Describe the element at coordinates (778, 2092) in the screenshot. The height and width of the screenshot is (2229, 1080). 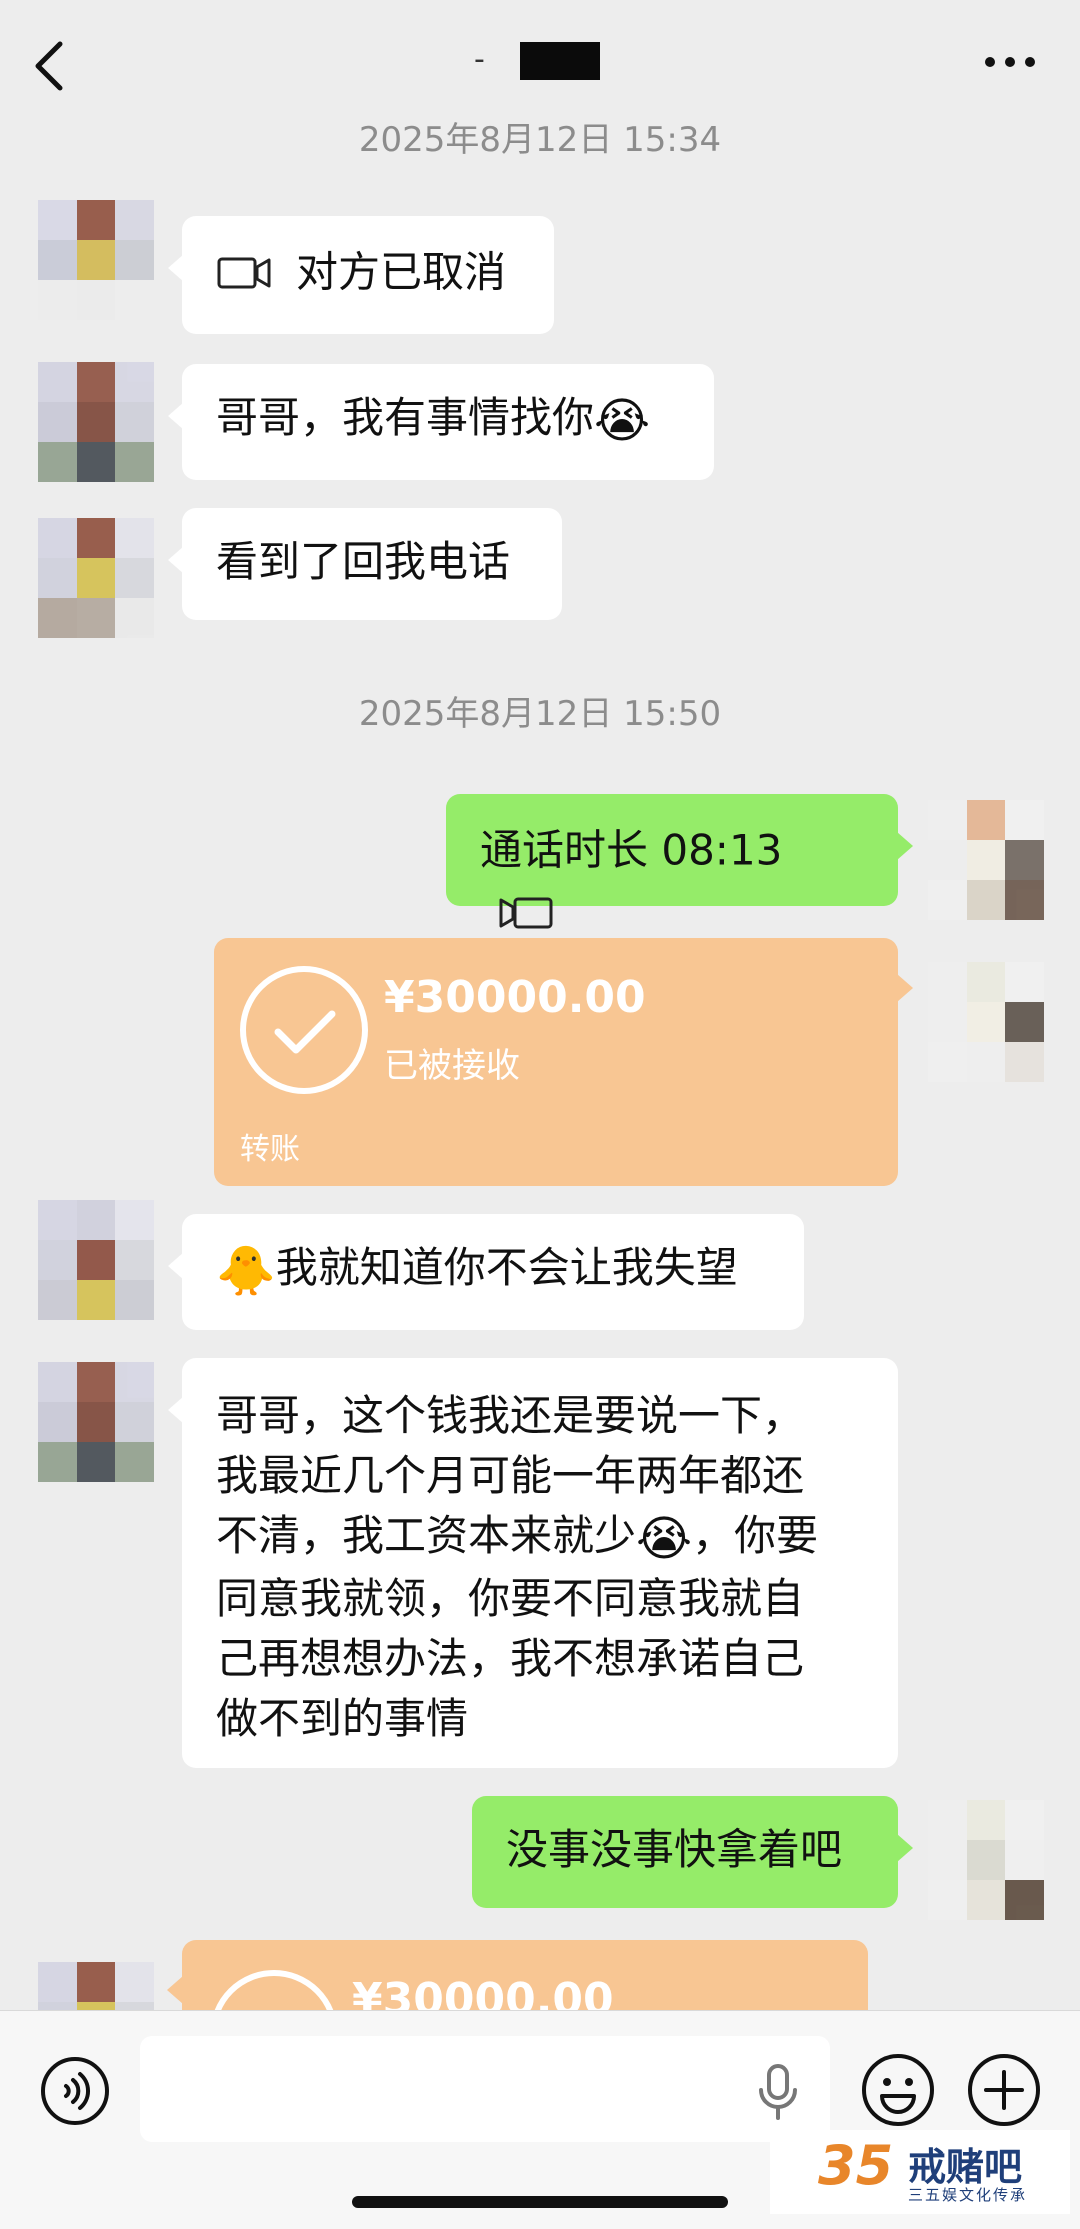
I see `microphone-icon` at that location.